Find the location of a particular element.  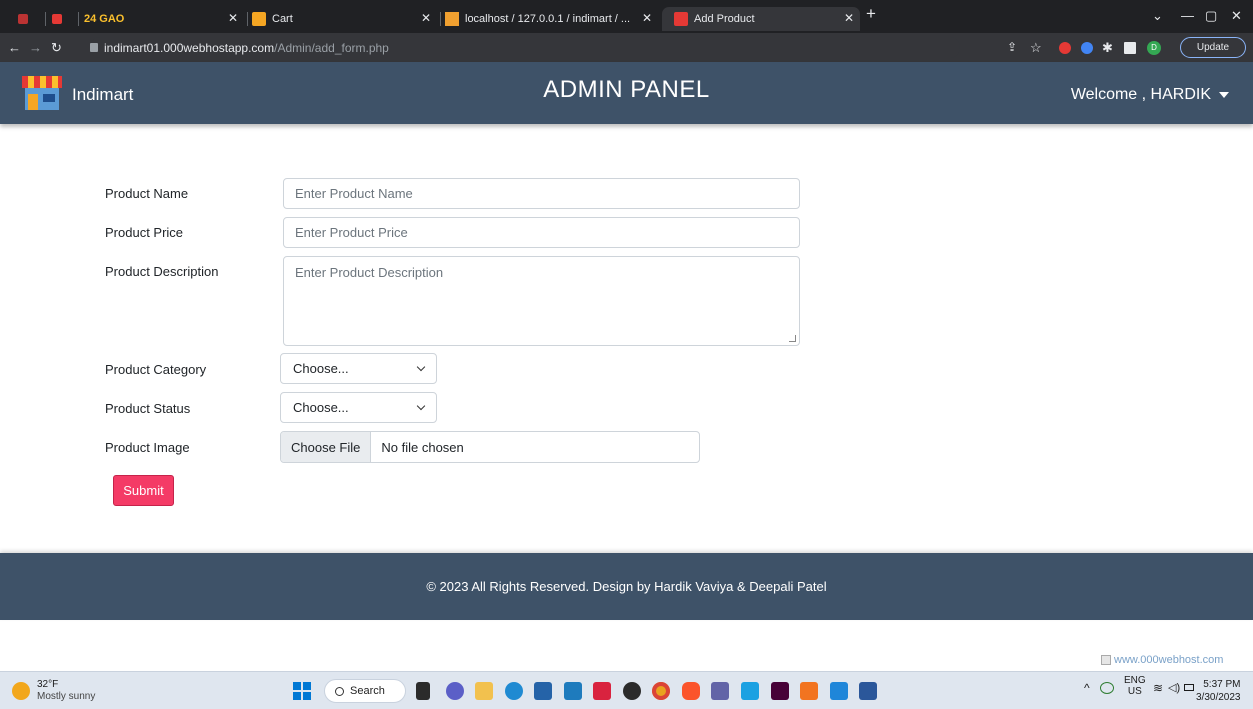

clock-date: 3/30/2023 is located at coordinates (1218, 697).